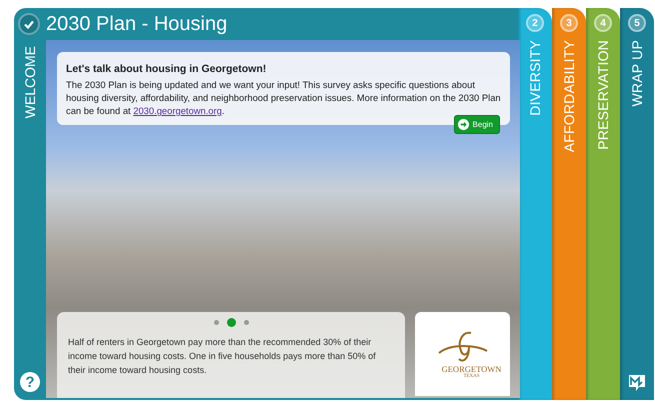  What do you see at coordinates (637, 23) in the screenshot?
I see `step-number: 5` at bounding box center [637, 23].